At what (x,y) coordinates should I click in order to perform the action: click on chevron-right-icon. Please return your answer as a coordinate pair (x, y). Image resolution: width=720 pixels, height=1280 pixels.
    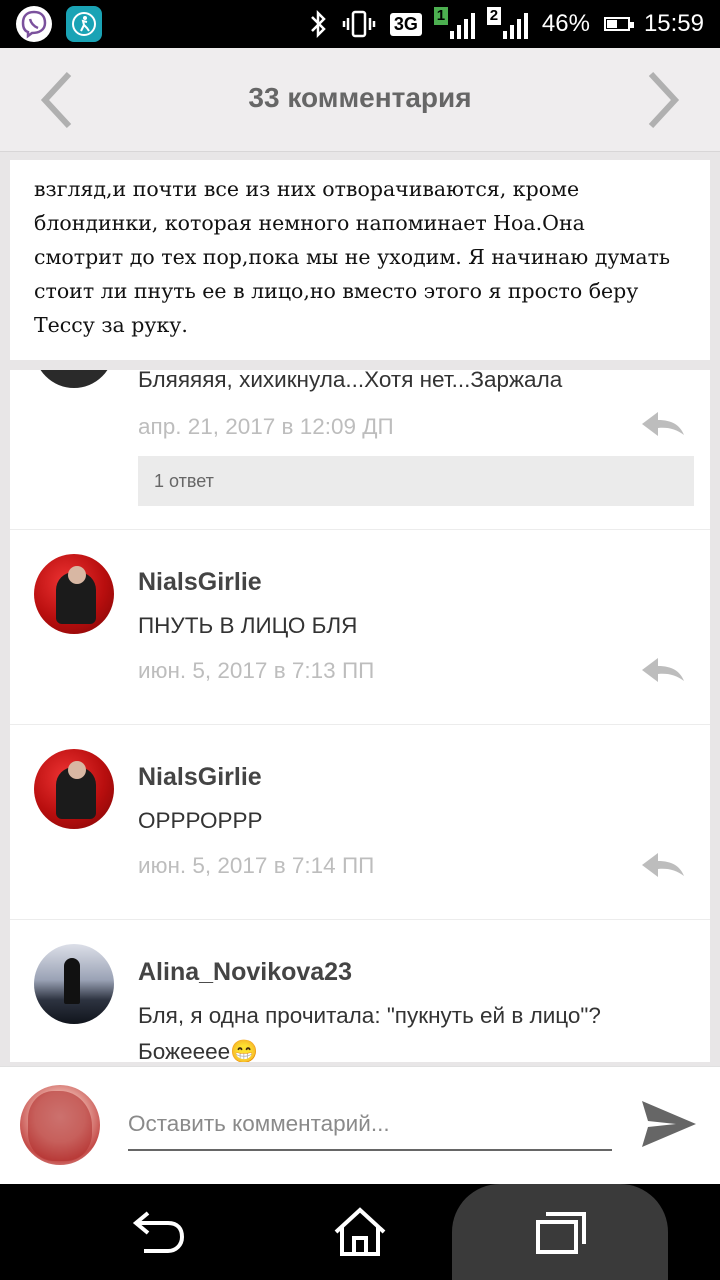
    Looking at the image, I should click on (664, 100).